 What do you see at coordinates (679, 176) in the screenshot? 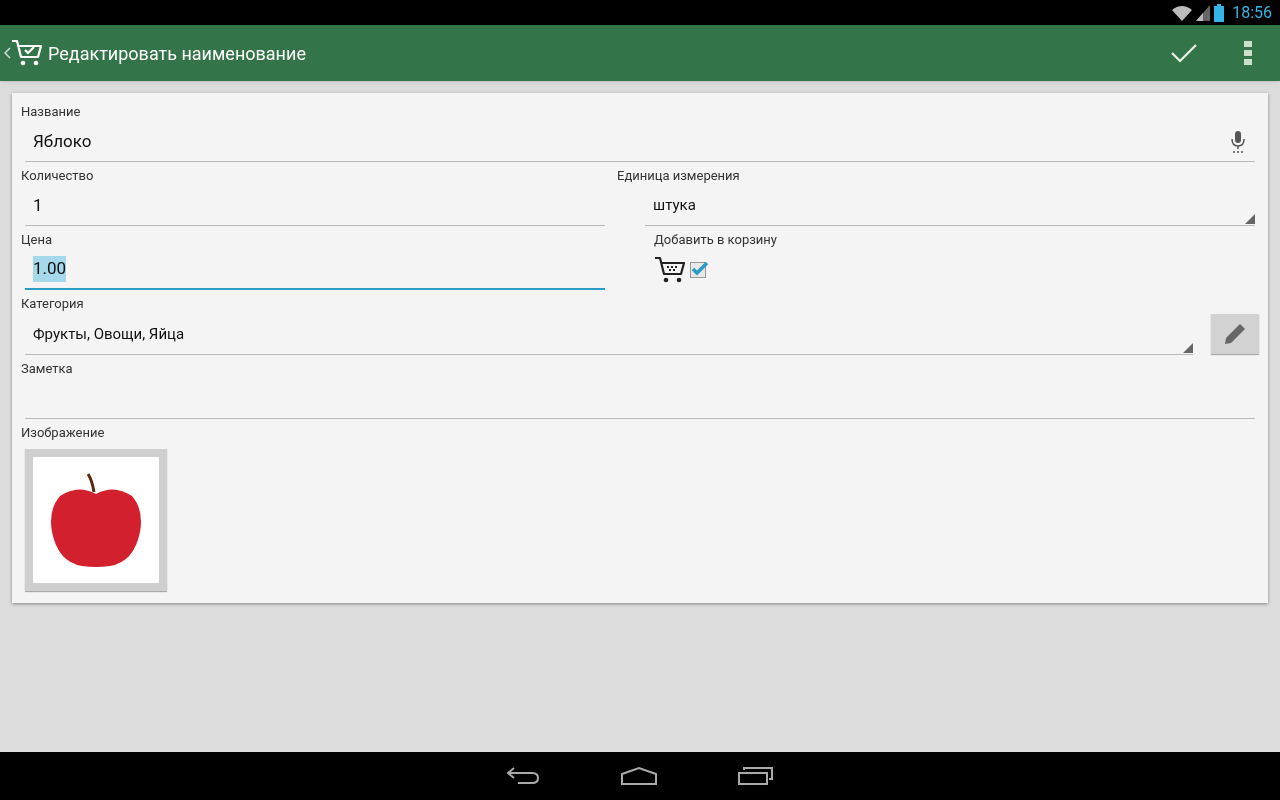
I see `field-label: Единица измерения` at bounding box center [679, 176].